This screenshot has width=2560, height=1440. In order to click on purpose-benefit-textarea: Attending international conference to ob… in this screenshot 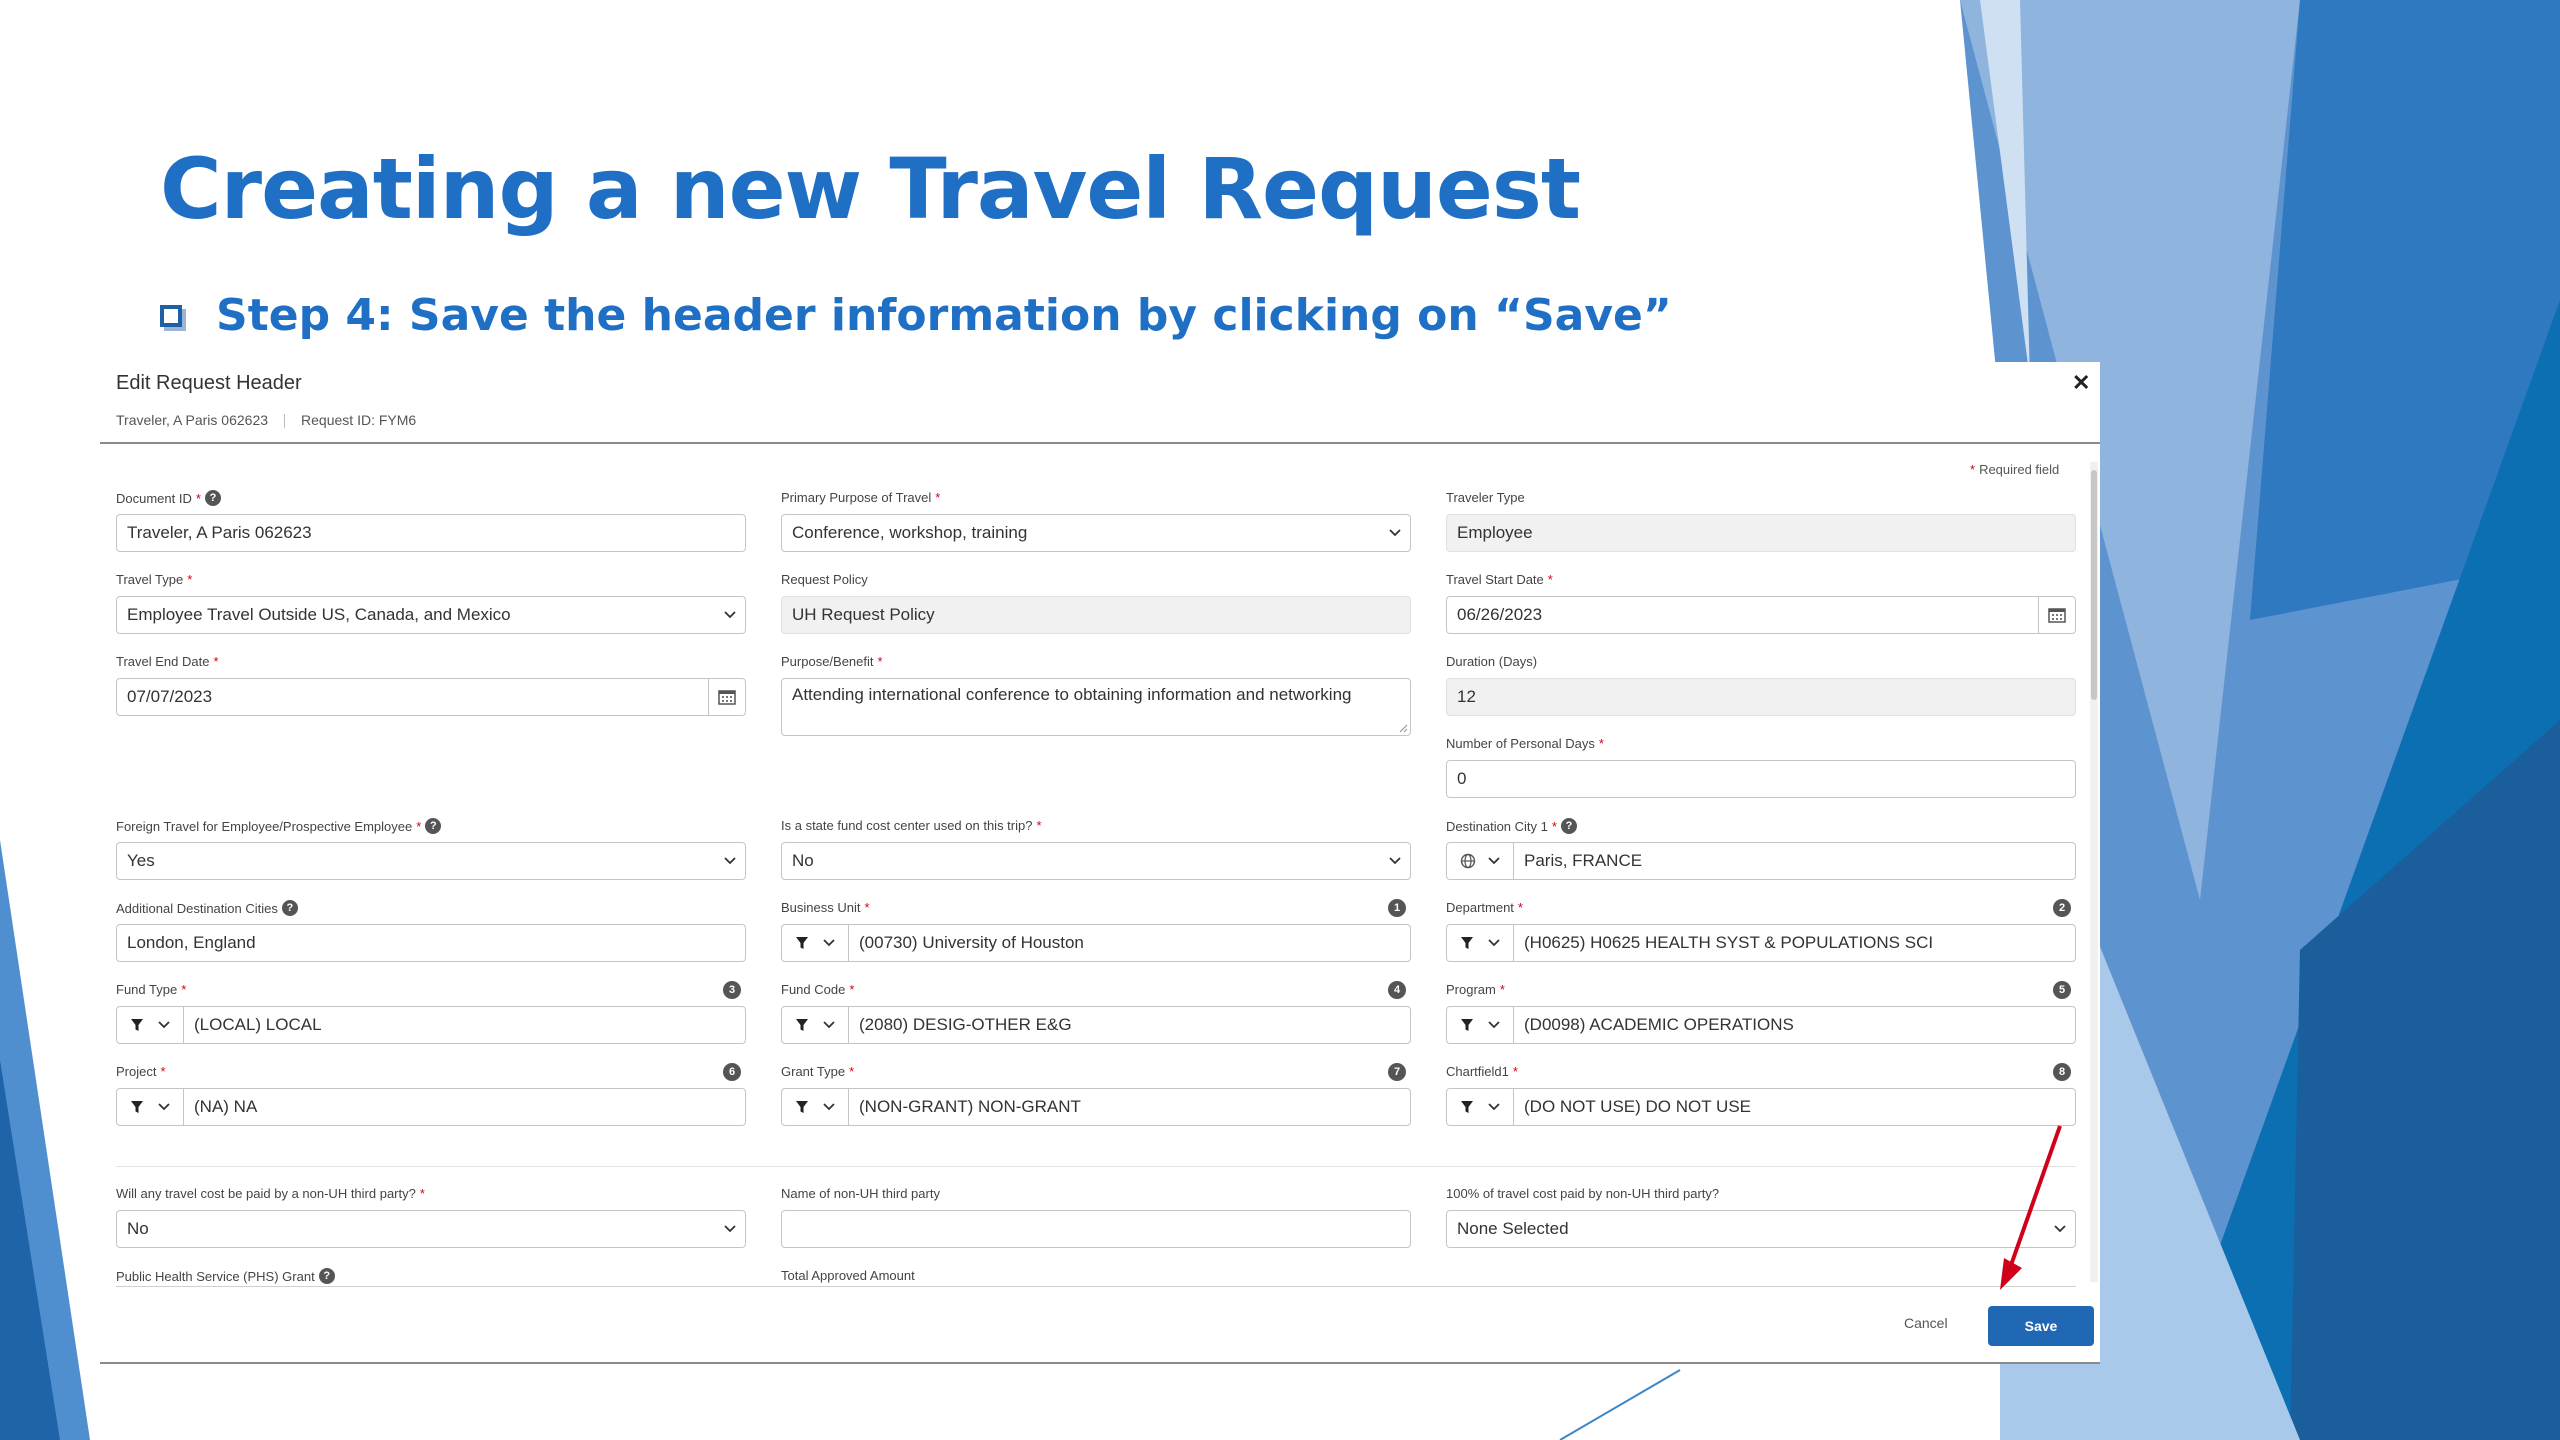, I will do `click(1096, 707)`.